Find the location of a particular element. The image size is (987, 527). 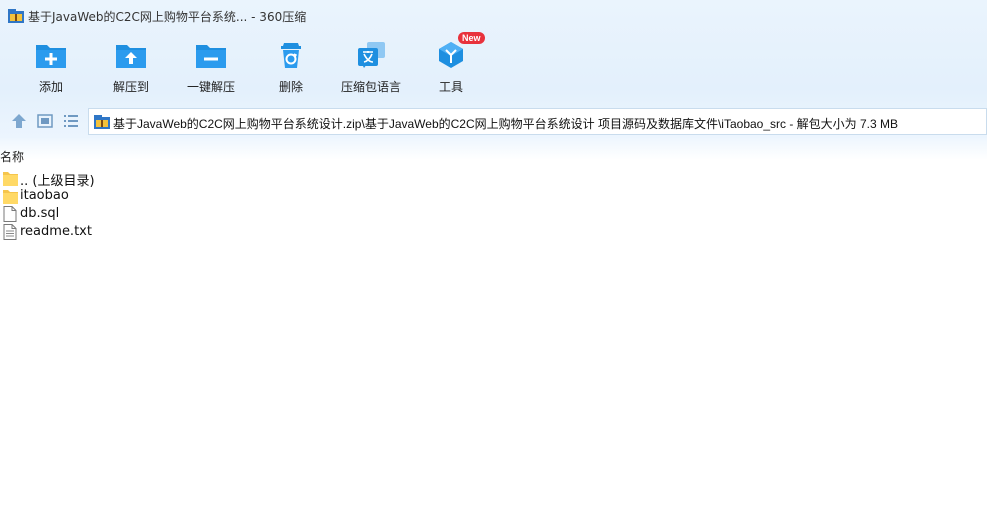

up-arrow-icon is located at coordinates (19, 121).